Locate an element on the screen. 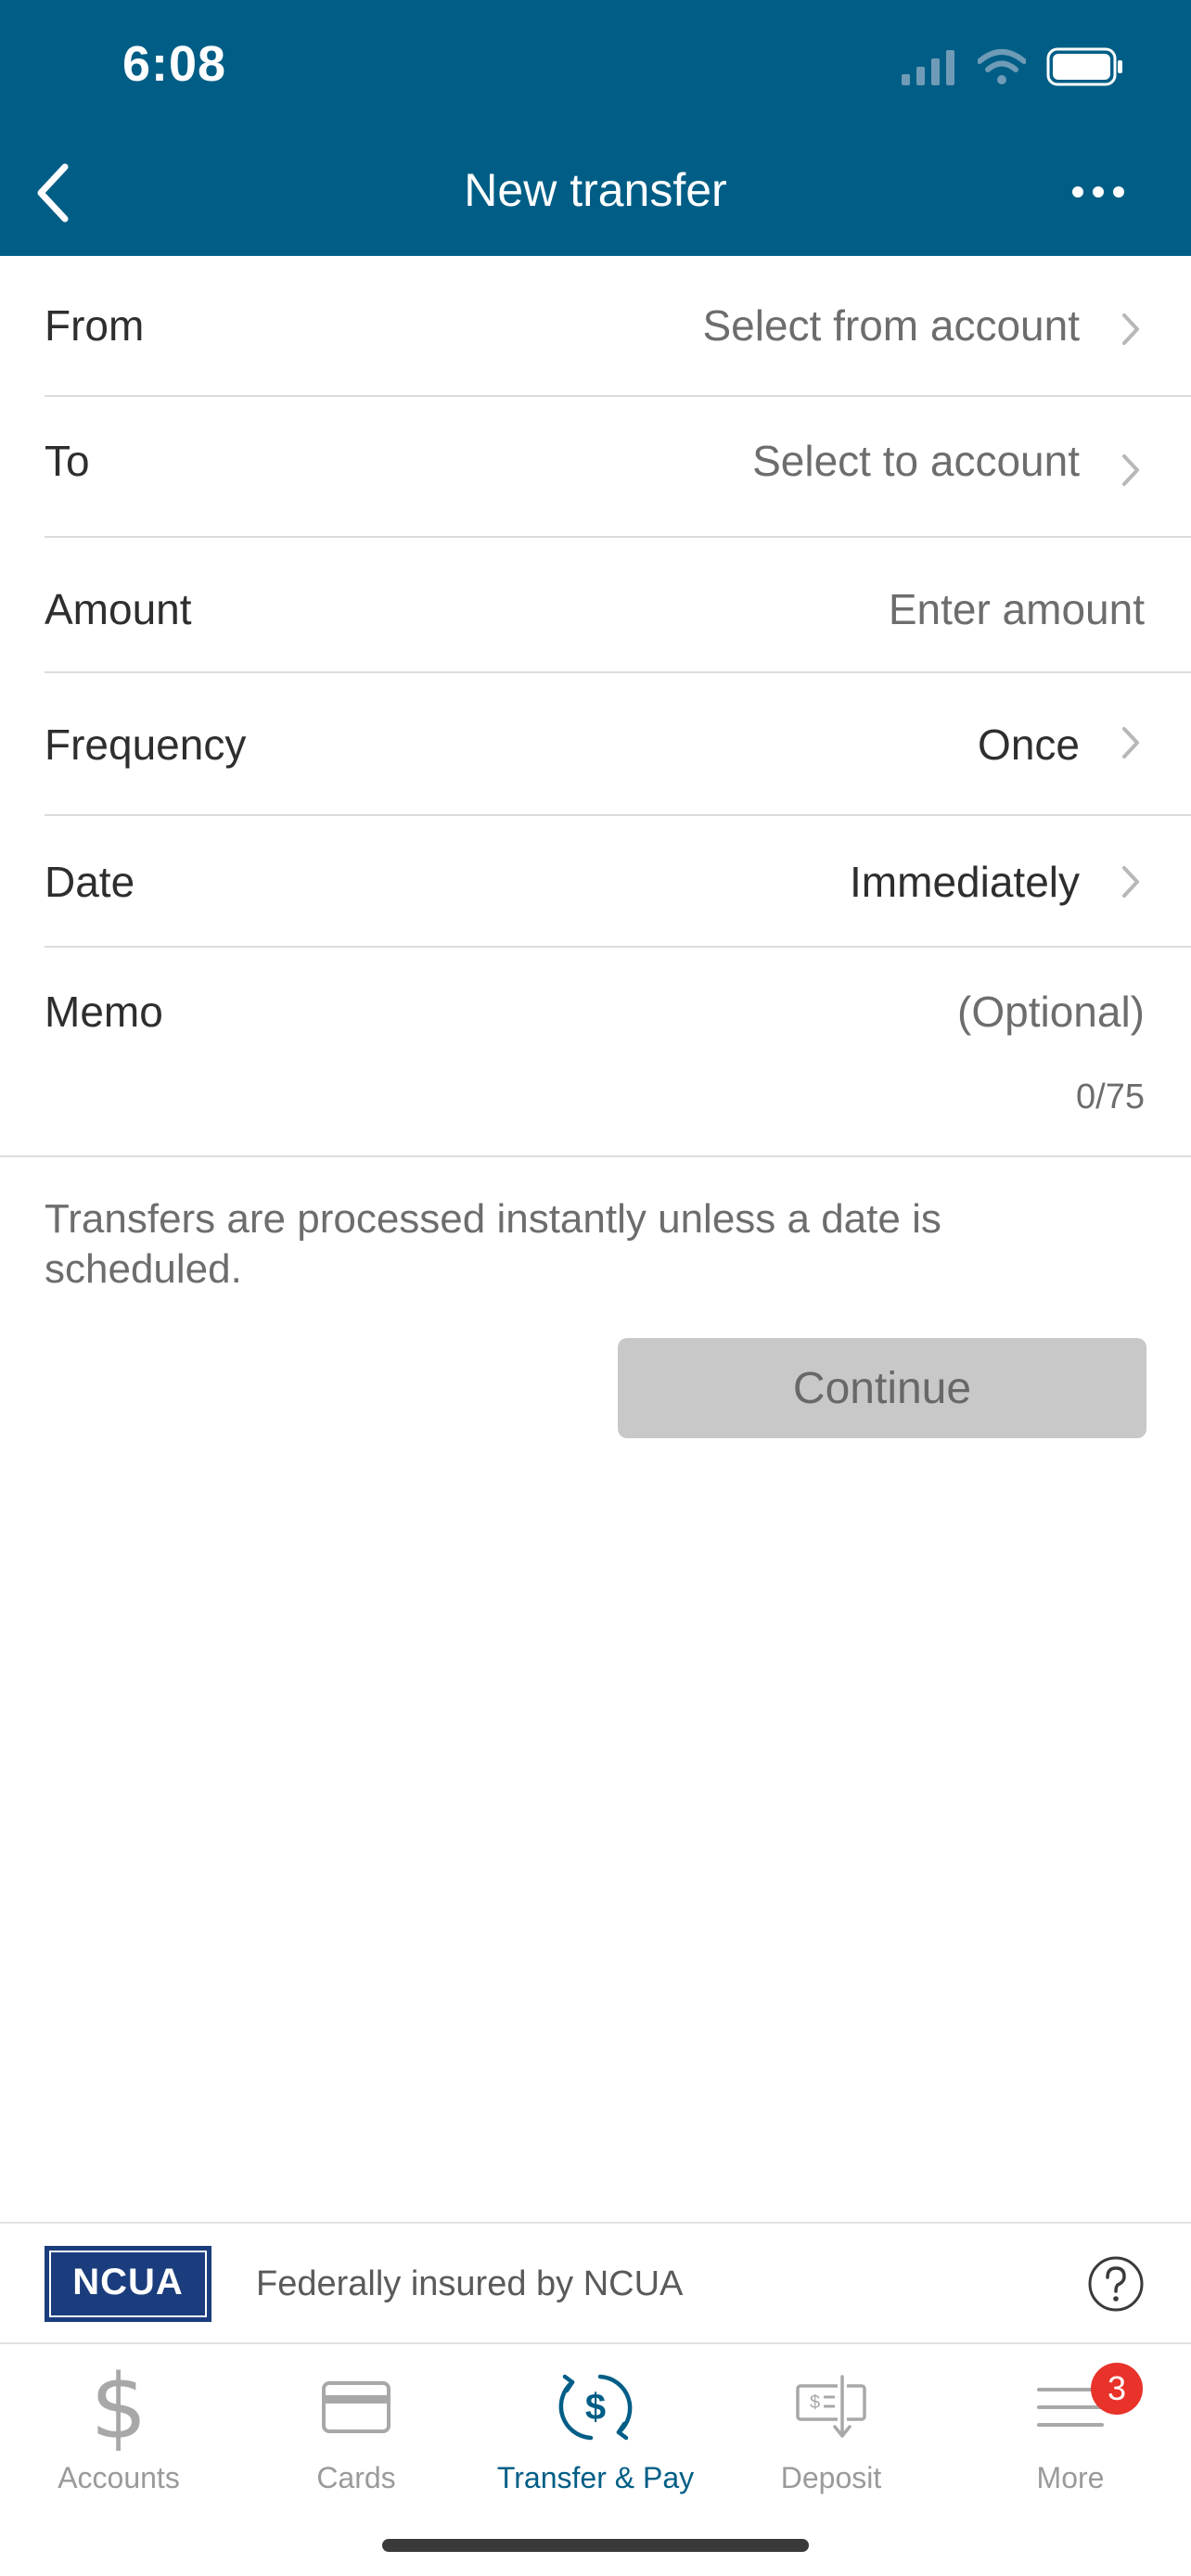 The image size is (1191, 2576). to-account-row: To Select to account is located at coordinates (618, 467).